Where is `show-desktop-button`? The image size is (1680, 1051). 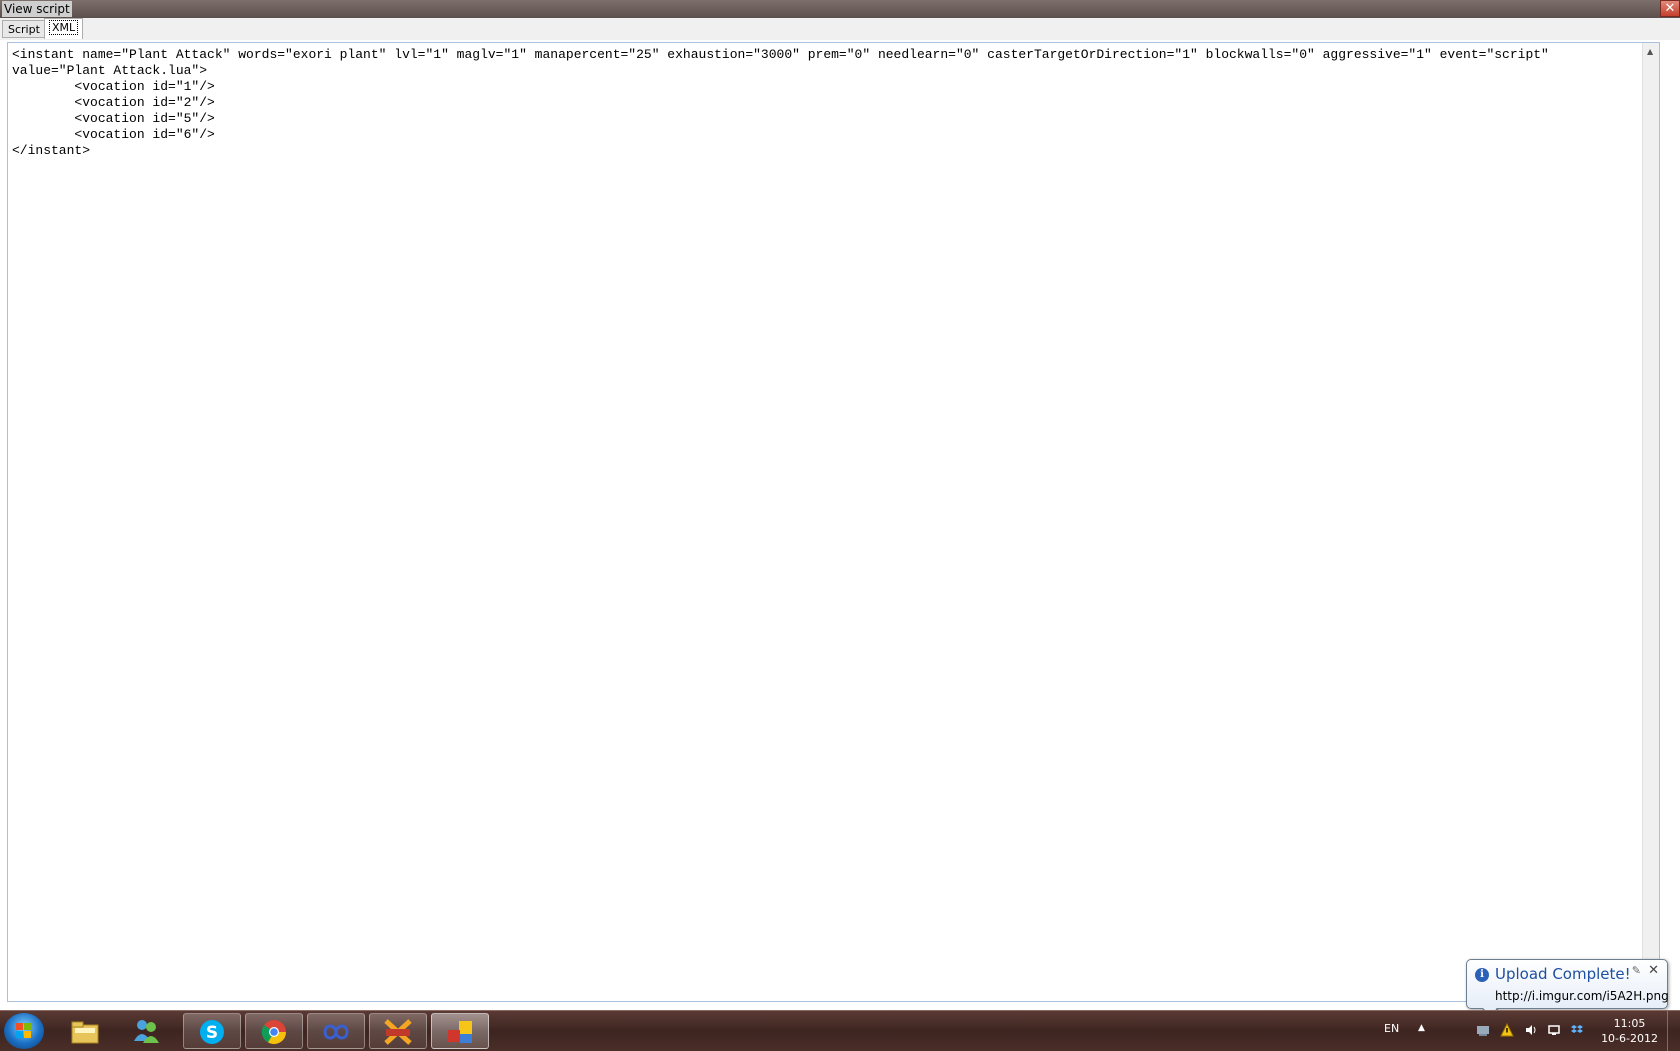
show-desktop-button is located at coordinates (1673, 1031).